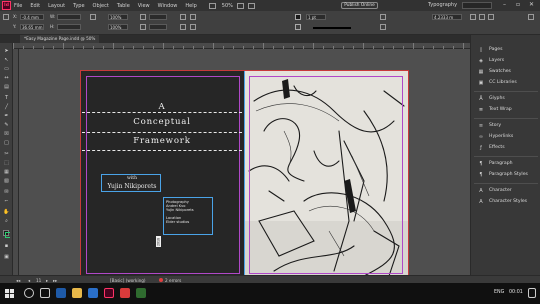  Describe the element at coordinates (77, 293) in the screenshot. I see `file-explorer-icon` at that location.